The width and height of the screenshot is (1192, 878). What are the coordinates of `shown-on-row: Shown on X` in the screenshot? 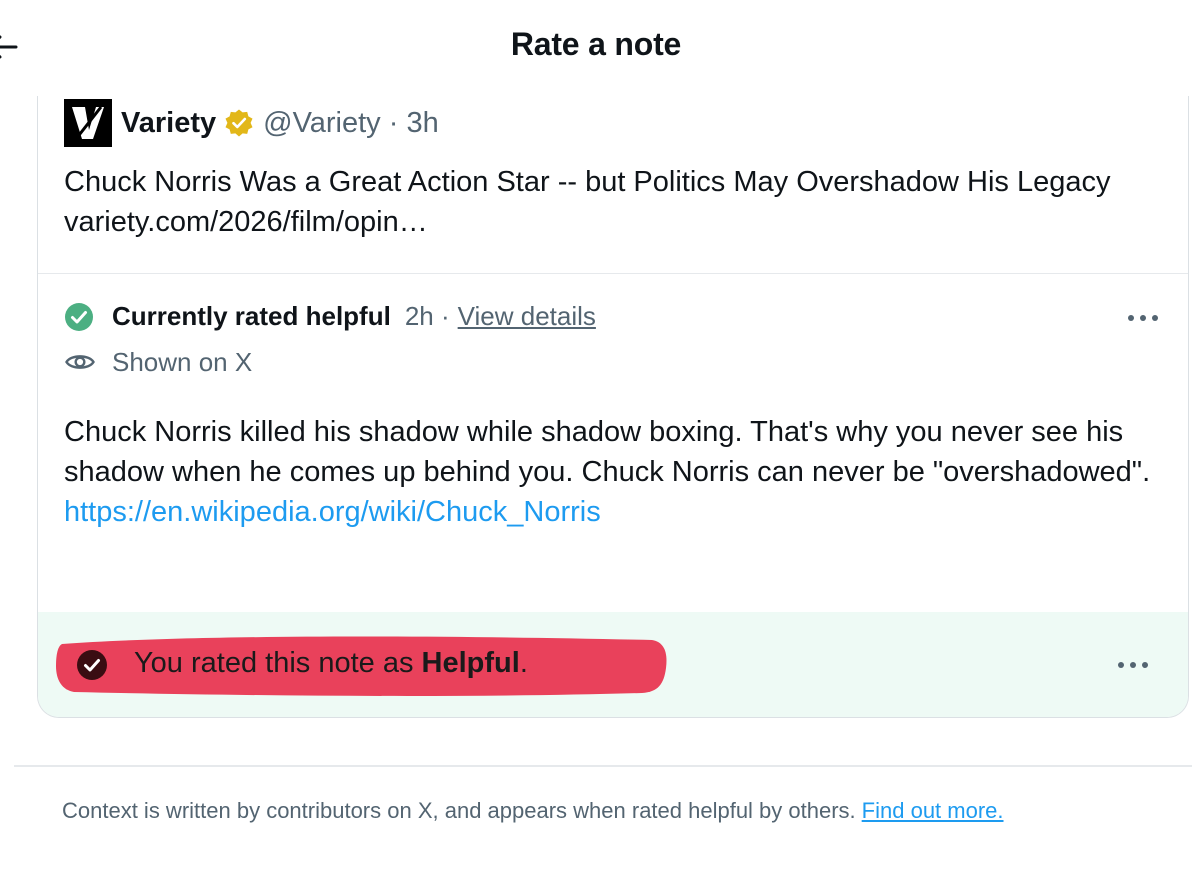 It's located at (158, 362).